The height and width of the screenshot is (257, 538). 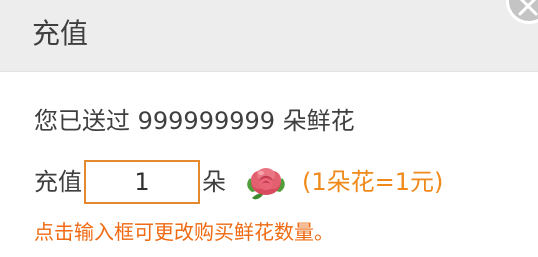 I want to click on recharge-label: 充值, so click(x=58, y=182).